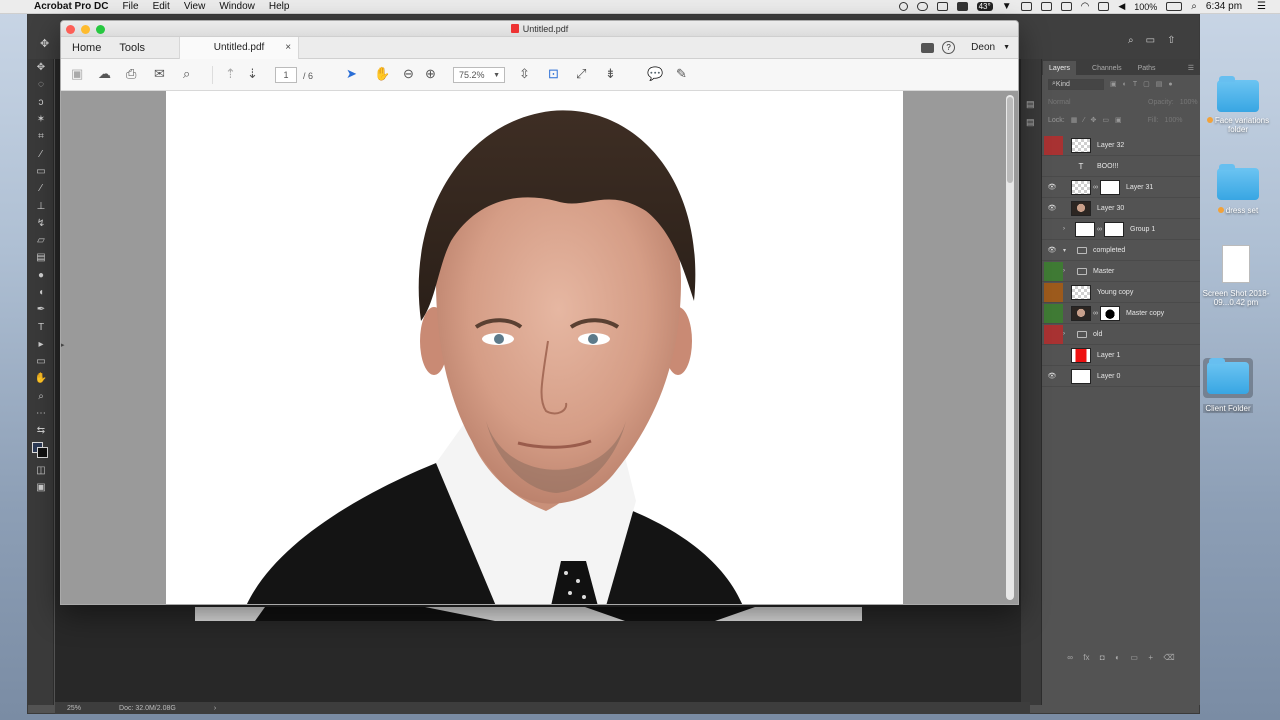 Image resolution: width=1280 pixels, height=720 pixels. Describe the element at coordinates (949, 47) in the screenshot. I see `help-icon: ?` at that location.